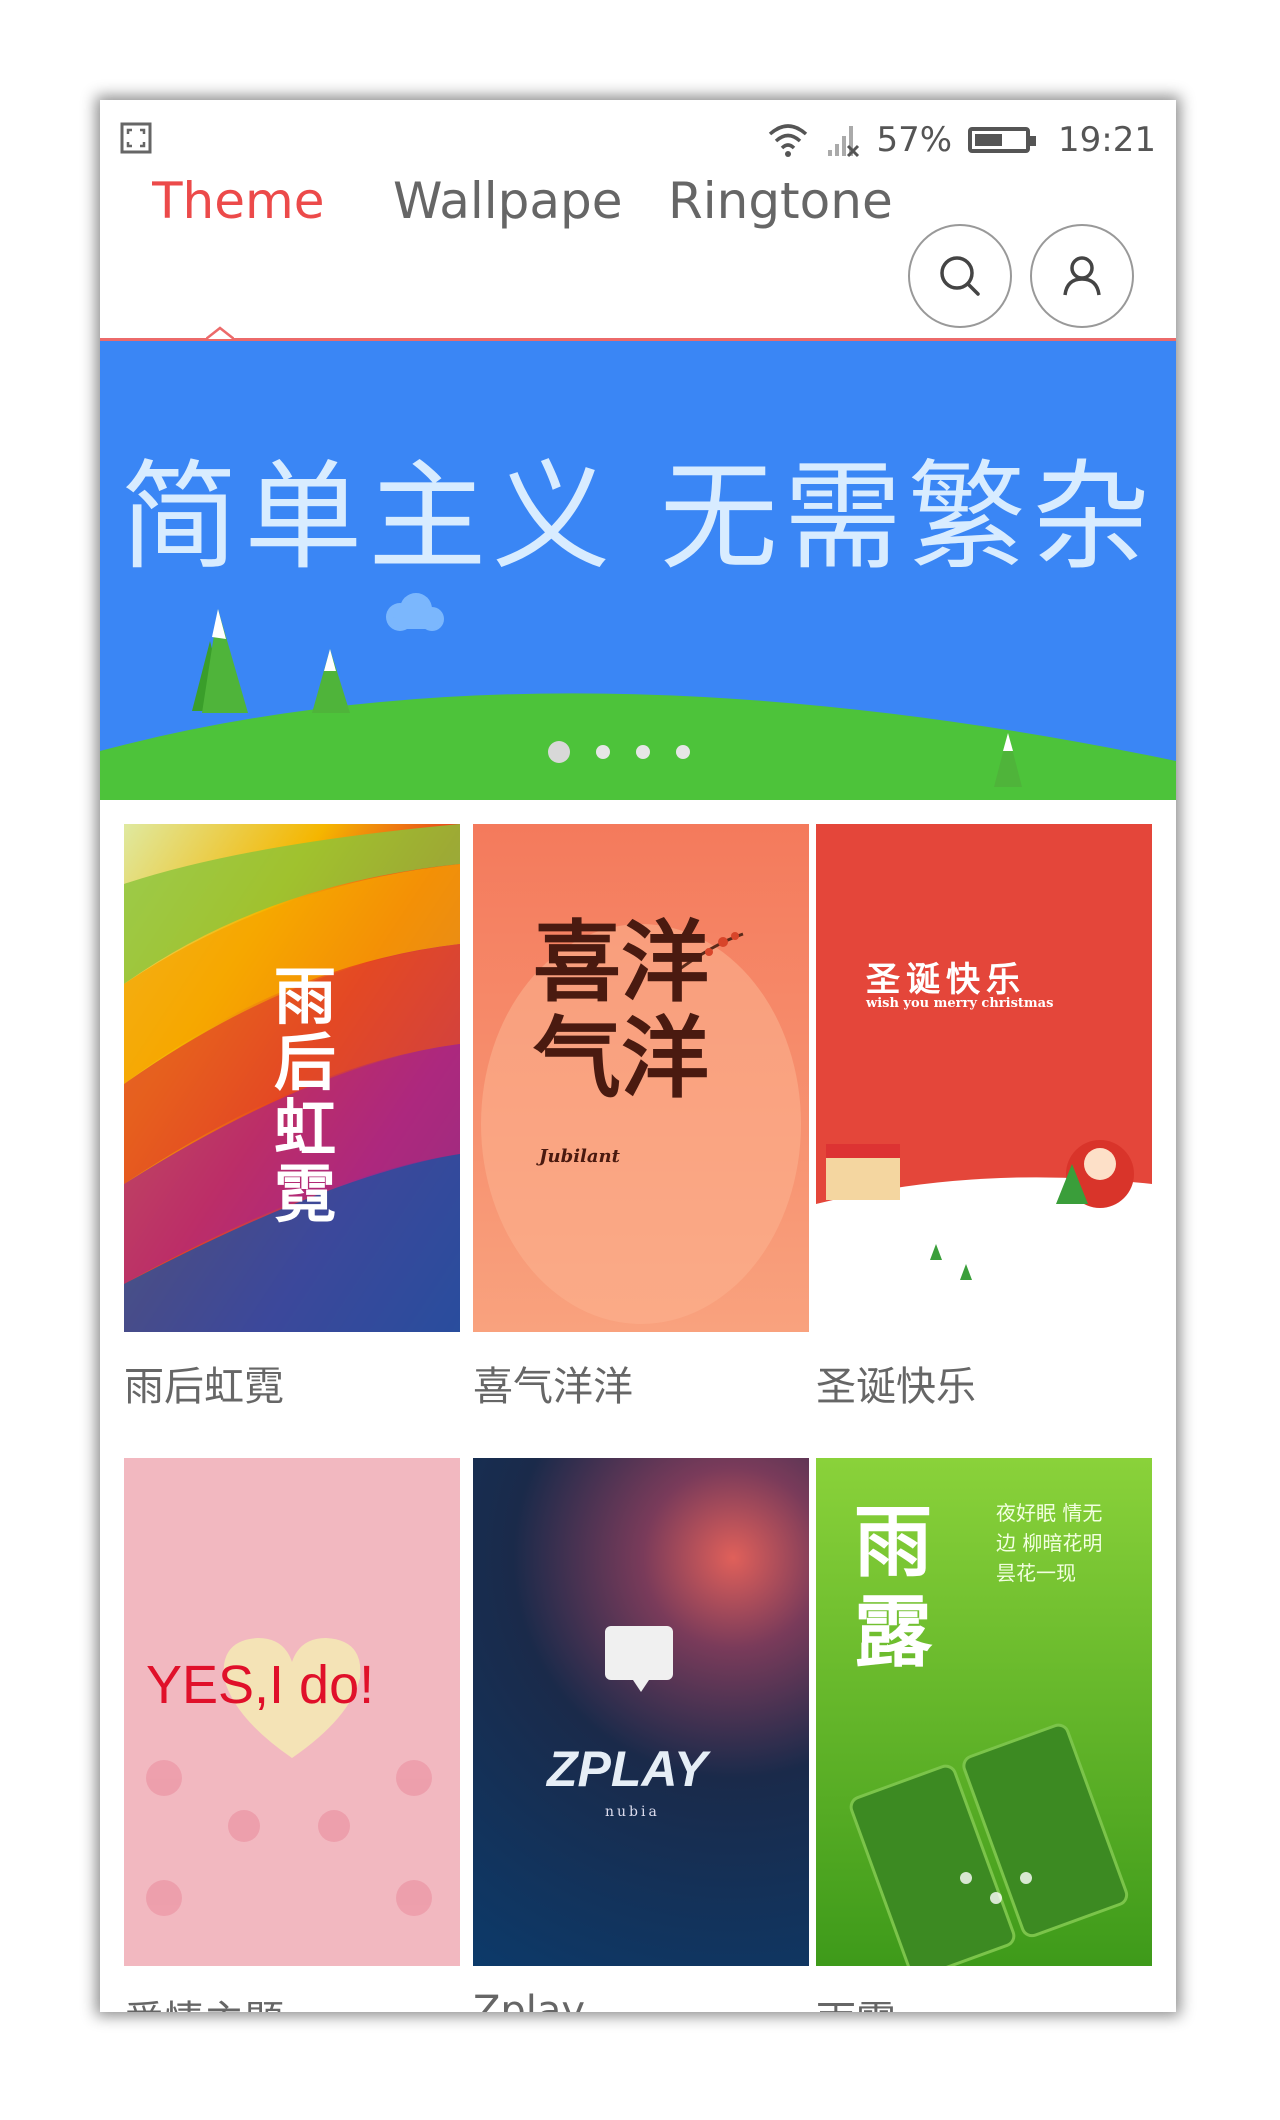 The width and height of the screenshot is (1280, 2120). I want to click on battery-fill, so click(989, 140).